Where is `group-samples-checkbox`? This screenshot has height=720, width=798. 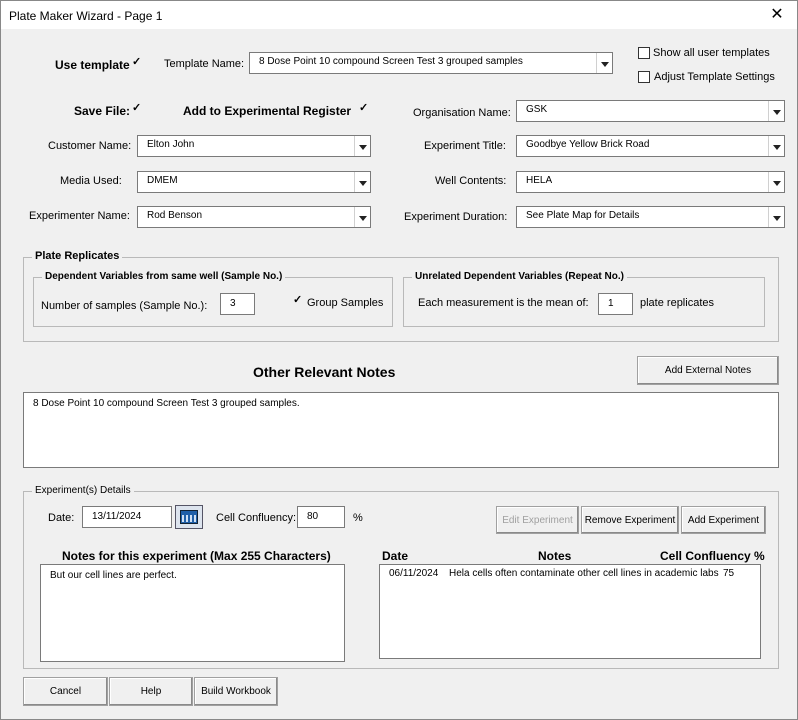 group-samples-checkbox is located at coordinates (298, 300).